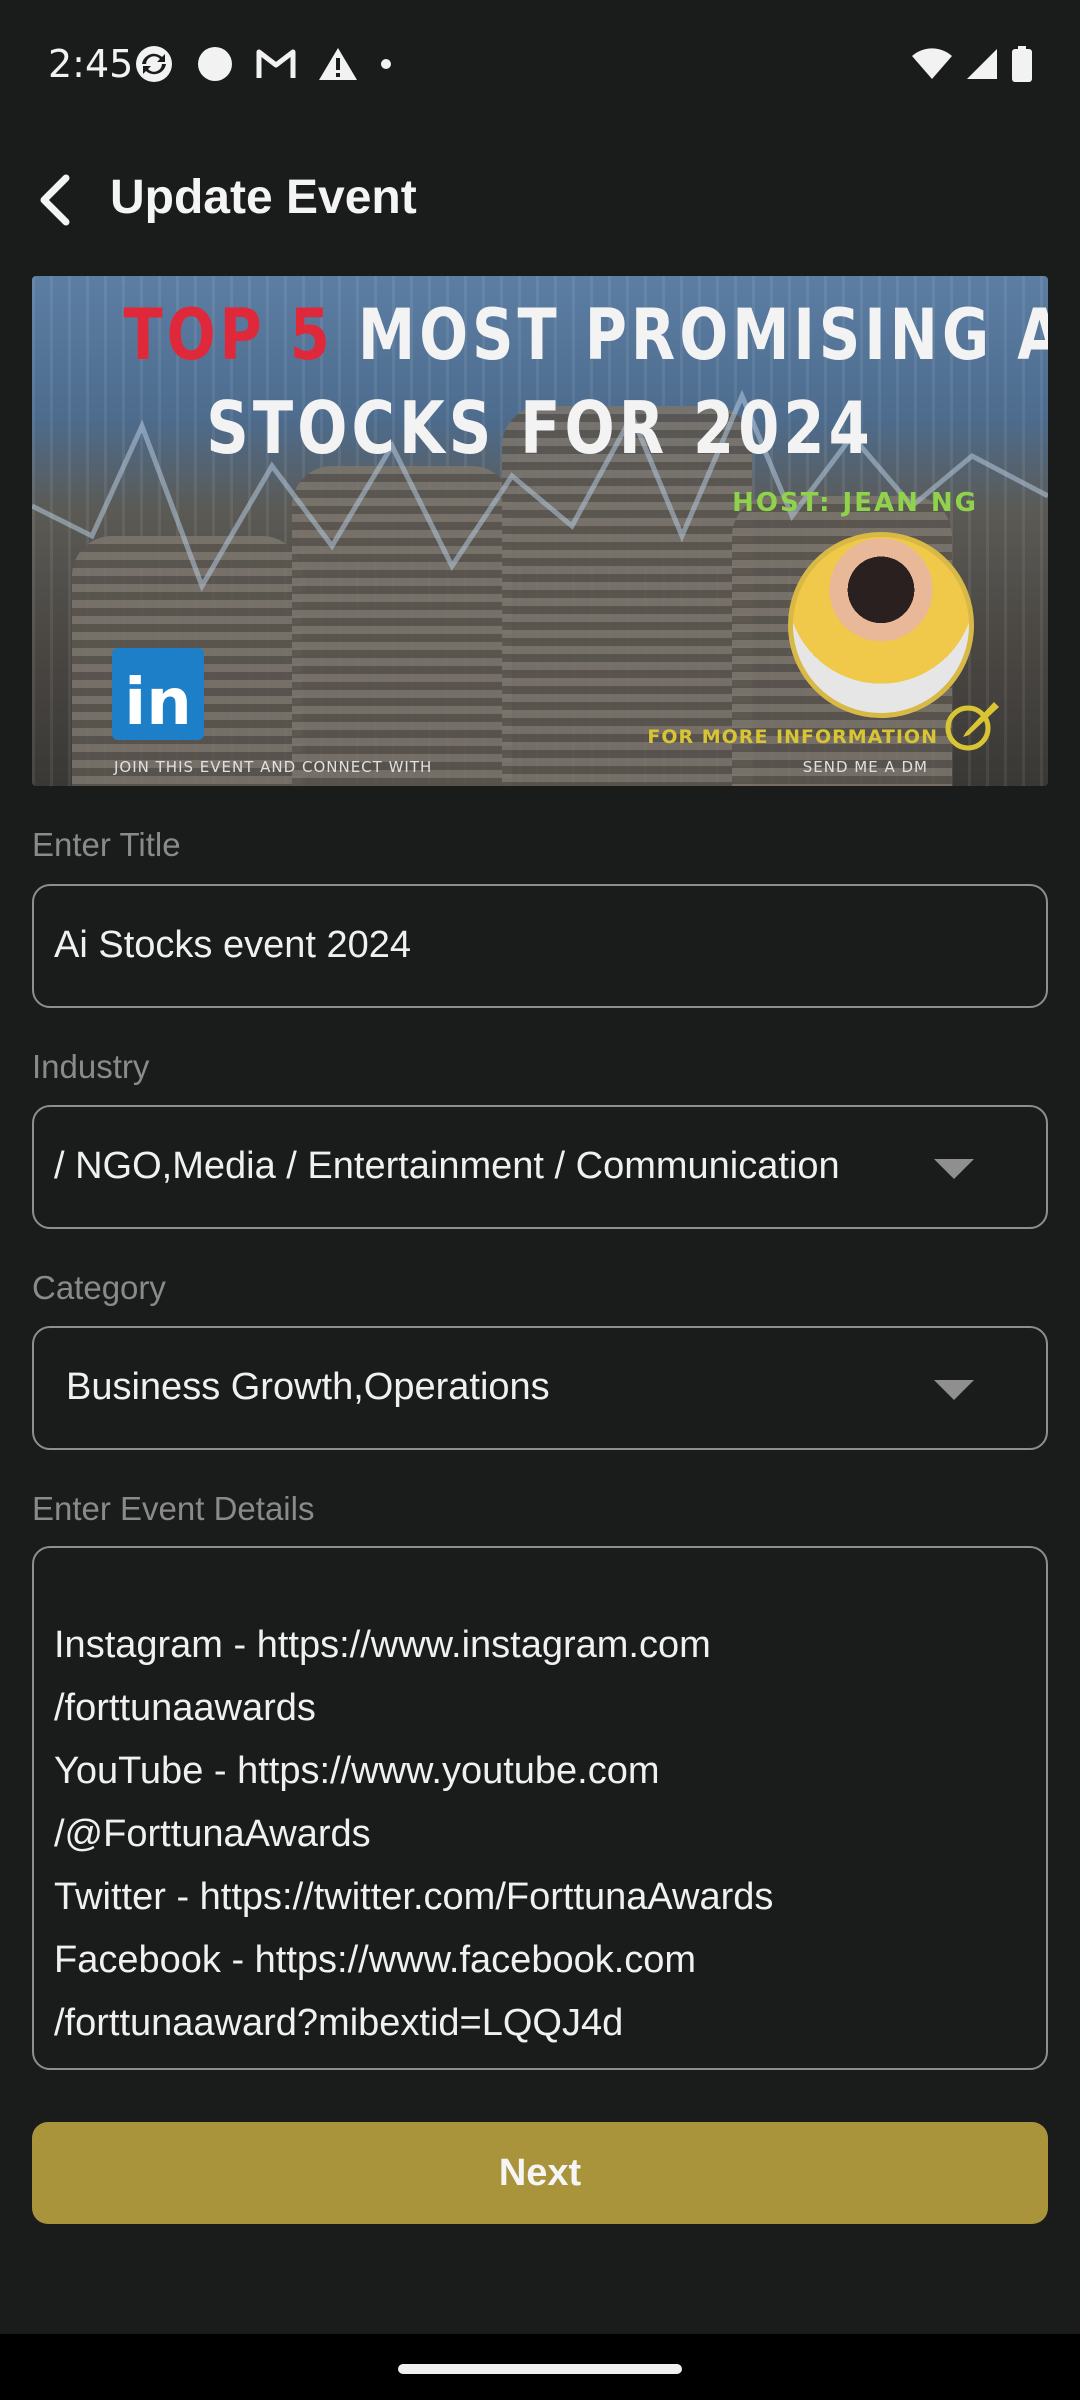 Image resolution: width=1080 pixels, height=2400 pixels. Describe the element at coordinates (881, 625) in the screenshot. I see `host-photo` at that location.